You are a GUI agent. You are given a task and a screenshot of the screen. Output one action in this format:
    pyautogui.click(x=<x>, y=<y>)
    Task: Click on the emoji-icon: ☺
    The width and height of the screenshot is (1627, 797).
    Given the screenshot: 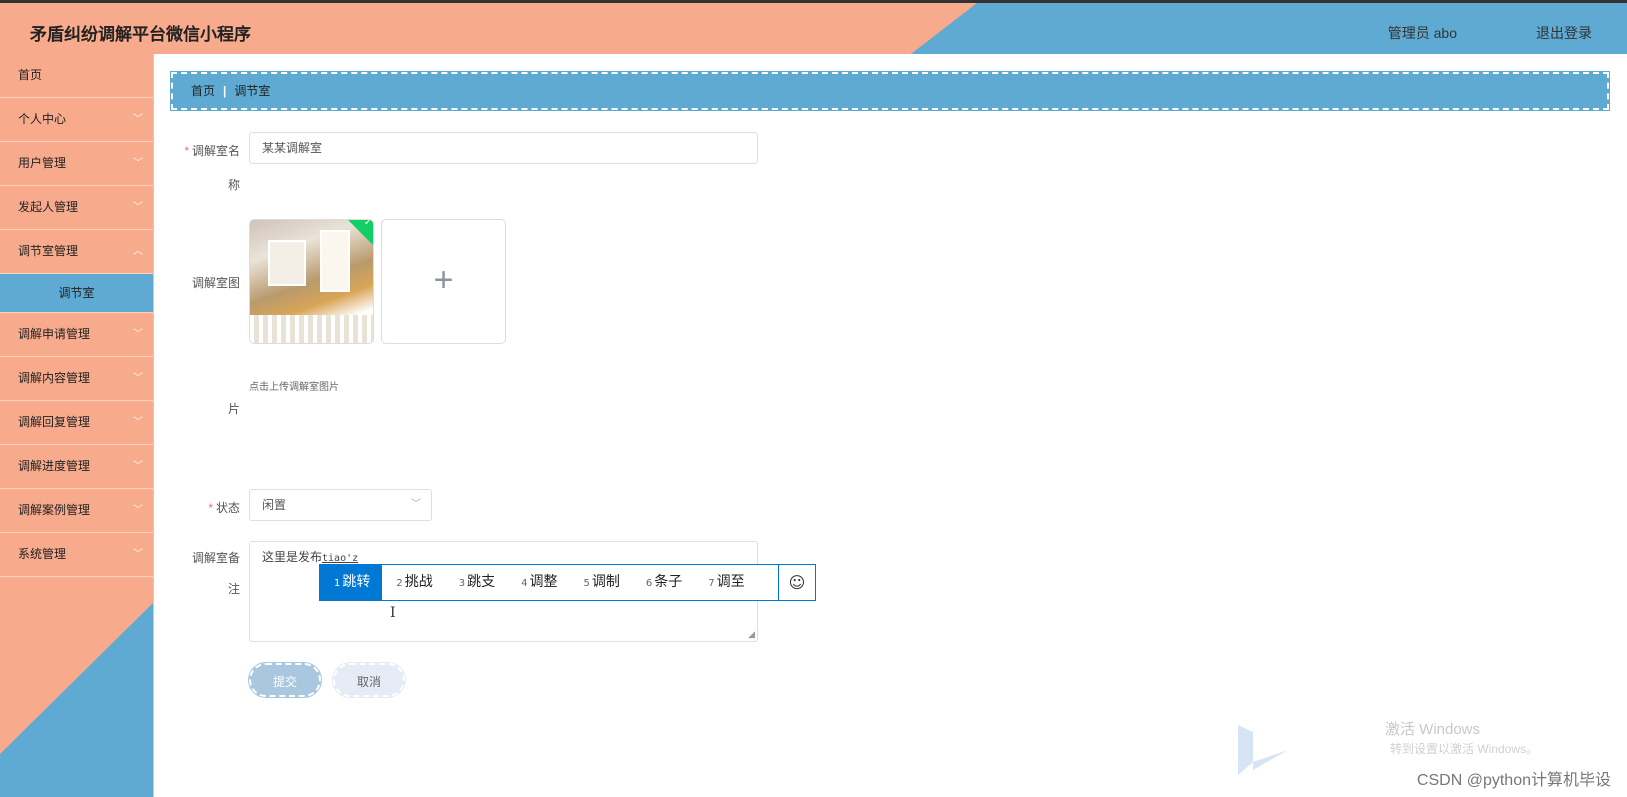 What is the action you would take?
    pyautogui.click(x=796, y=582)
    